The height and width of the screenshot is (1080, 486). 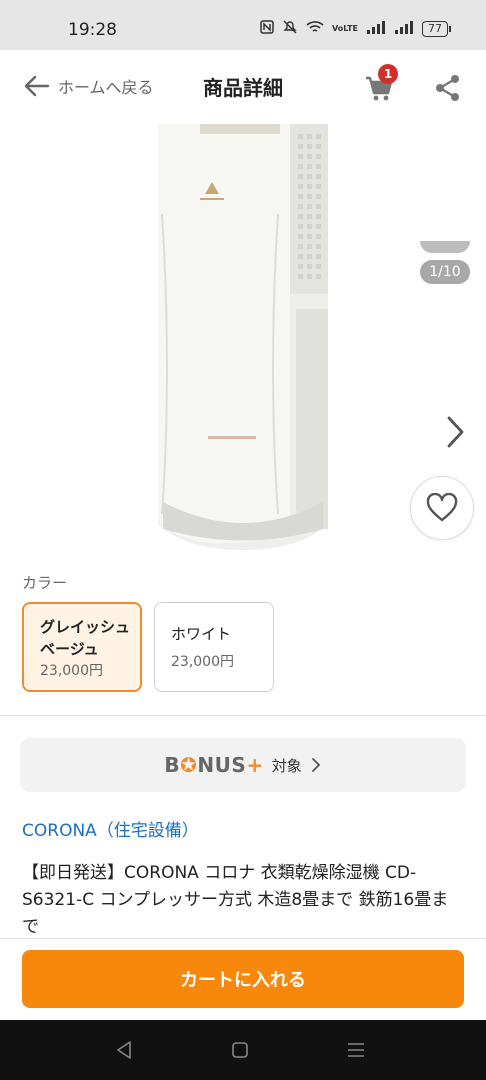 What do you see at coordinates (356, 1050) in the screenshot?
I see `menu-lines-icon` at bounding box center [356, 1050].